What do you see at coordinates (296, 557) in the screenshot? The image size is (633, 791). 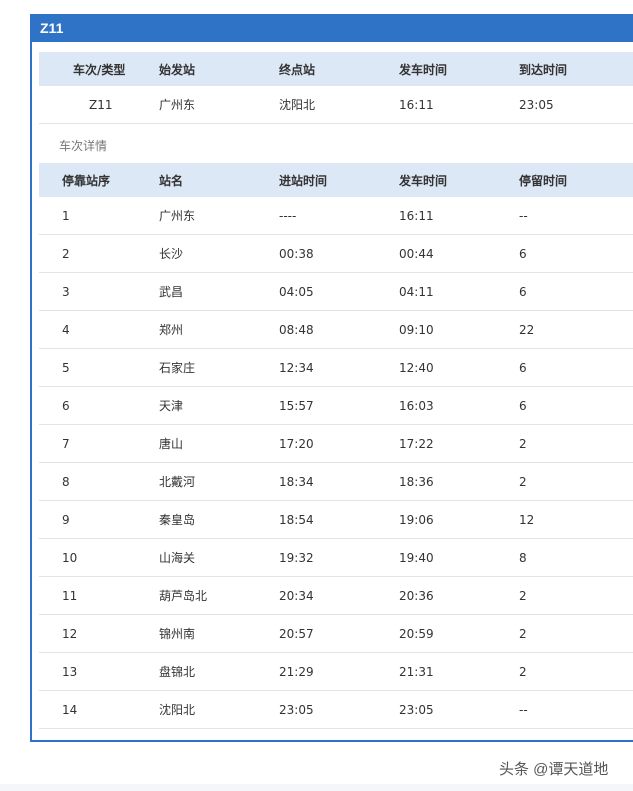 I see `arrive-time: 19:32` at bounding box center [296, 557].